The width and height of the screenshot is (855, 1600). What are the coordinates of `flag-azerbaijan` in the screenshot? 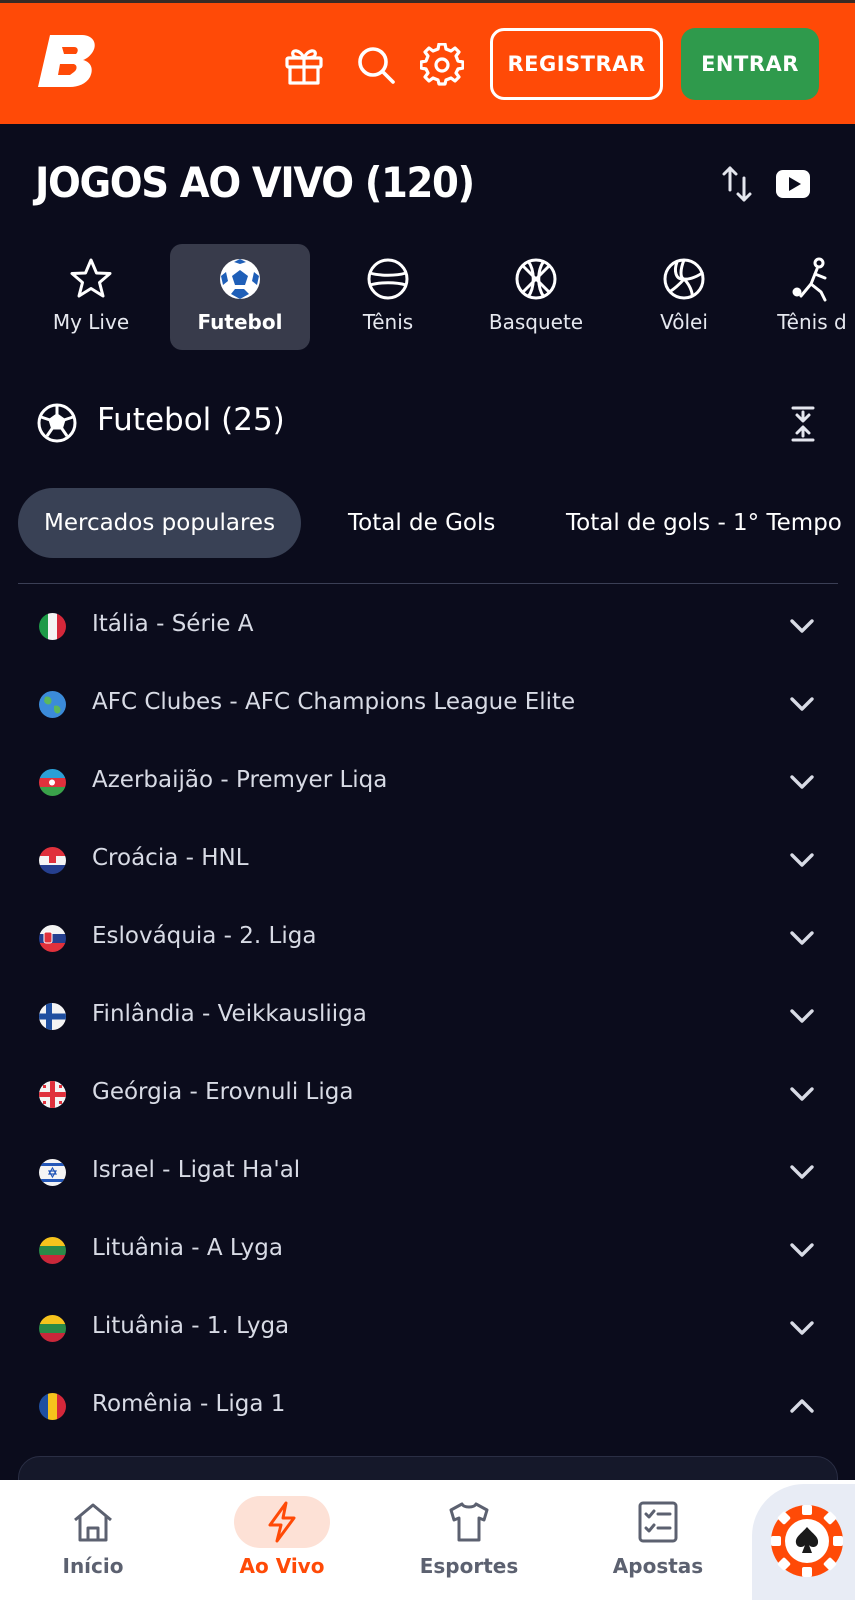 It's located at (52, 782).